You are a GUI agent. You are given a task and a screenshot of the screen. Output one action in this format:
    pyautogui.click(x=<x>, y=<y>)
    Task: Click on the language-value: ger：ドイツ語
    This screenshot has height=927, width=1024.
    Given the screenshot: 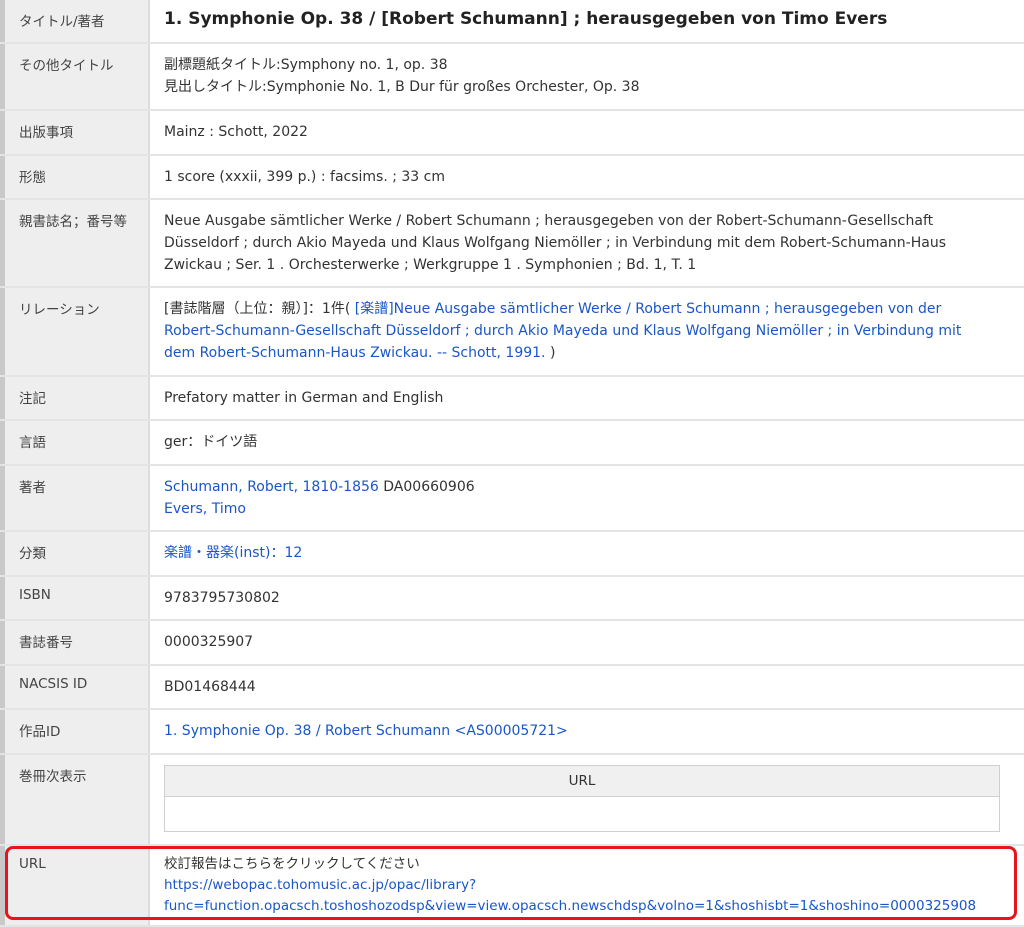 What is the action you would take?
    pyautogui.click(x=211, y=442)
    